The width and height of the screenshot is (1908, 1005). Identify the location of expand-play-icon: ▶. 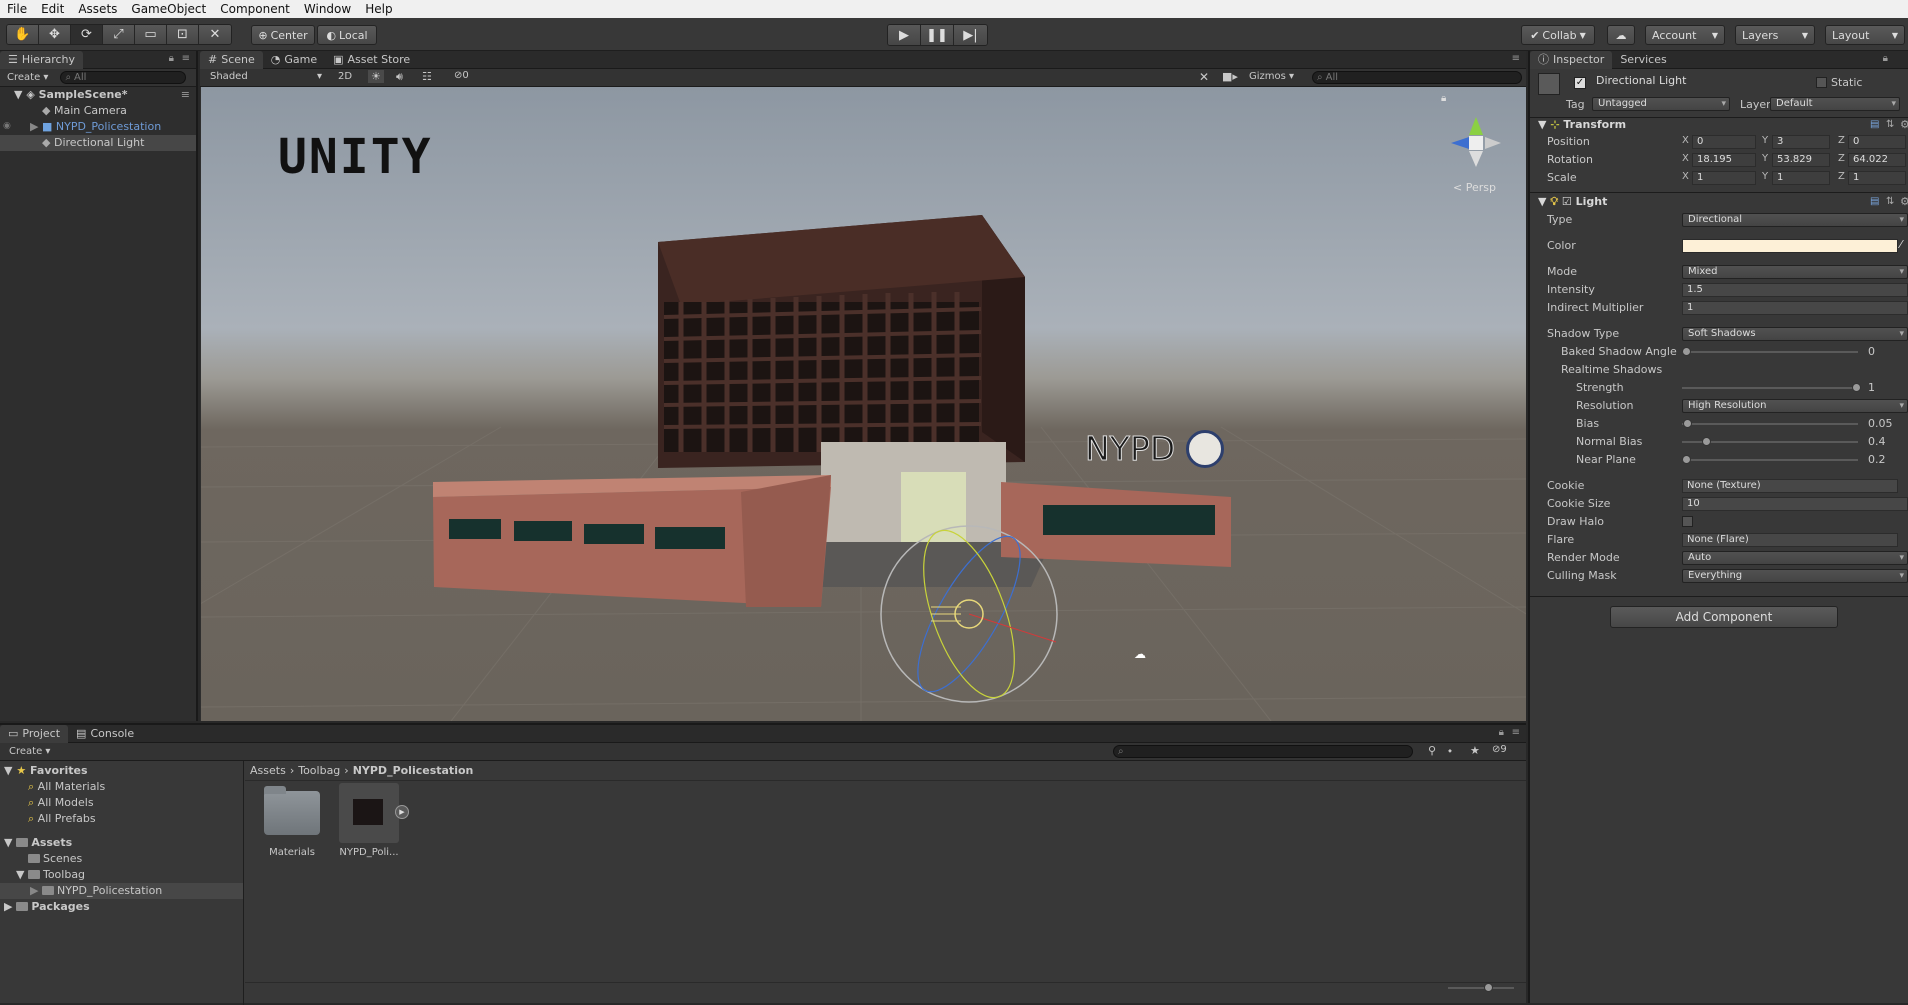
(402, 812).